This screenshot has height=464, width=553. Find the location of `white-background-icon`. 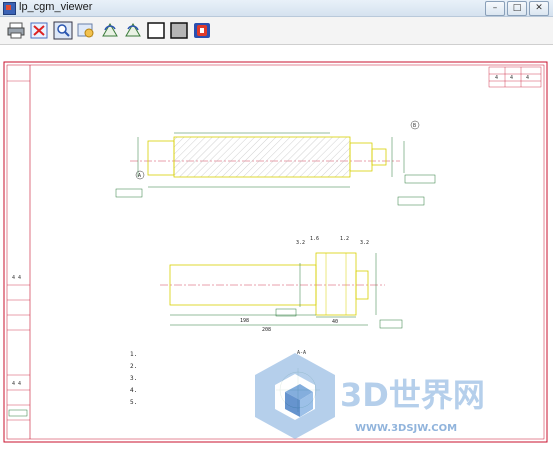

white-background-icon is located at coordinates (156, 30).